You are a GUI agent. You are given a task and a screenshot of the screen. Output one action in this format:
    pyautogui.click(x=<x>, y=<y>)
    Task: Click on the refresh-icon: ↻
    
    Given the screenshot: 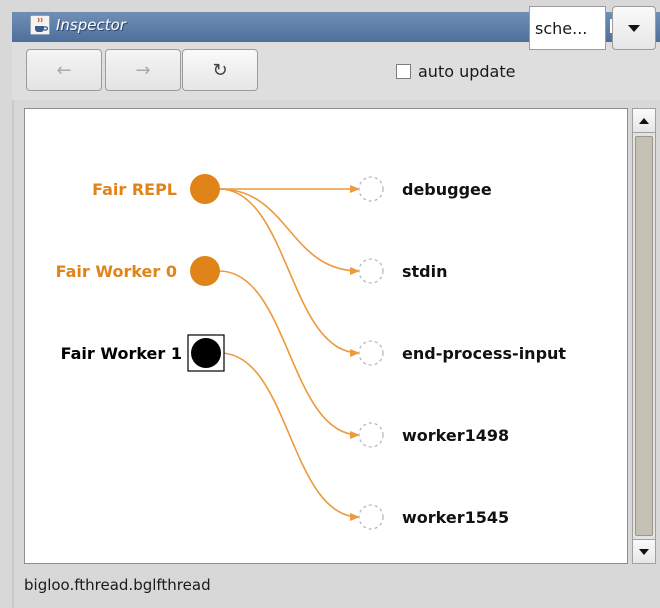 What is the action you would take?
    pyautogui.click(x=220, y=70)
    